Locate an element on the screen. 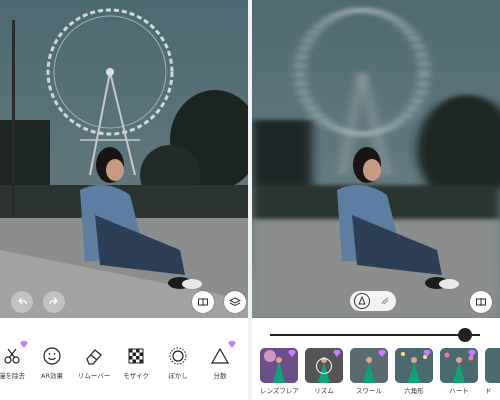  effect-swirl: スワール is located at coordinates (369, 372).